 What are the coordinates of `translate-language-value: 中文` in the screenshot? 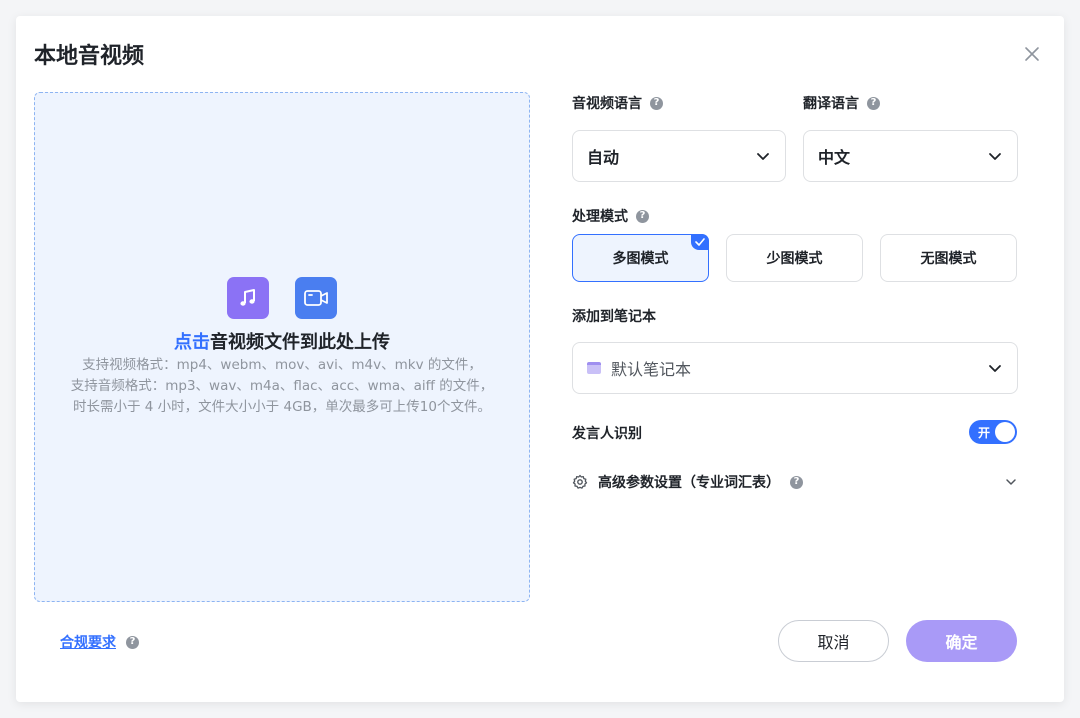 It's located at (834, 157).